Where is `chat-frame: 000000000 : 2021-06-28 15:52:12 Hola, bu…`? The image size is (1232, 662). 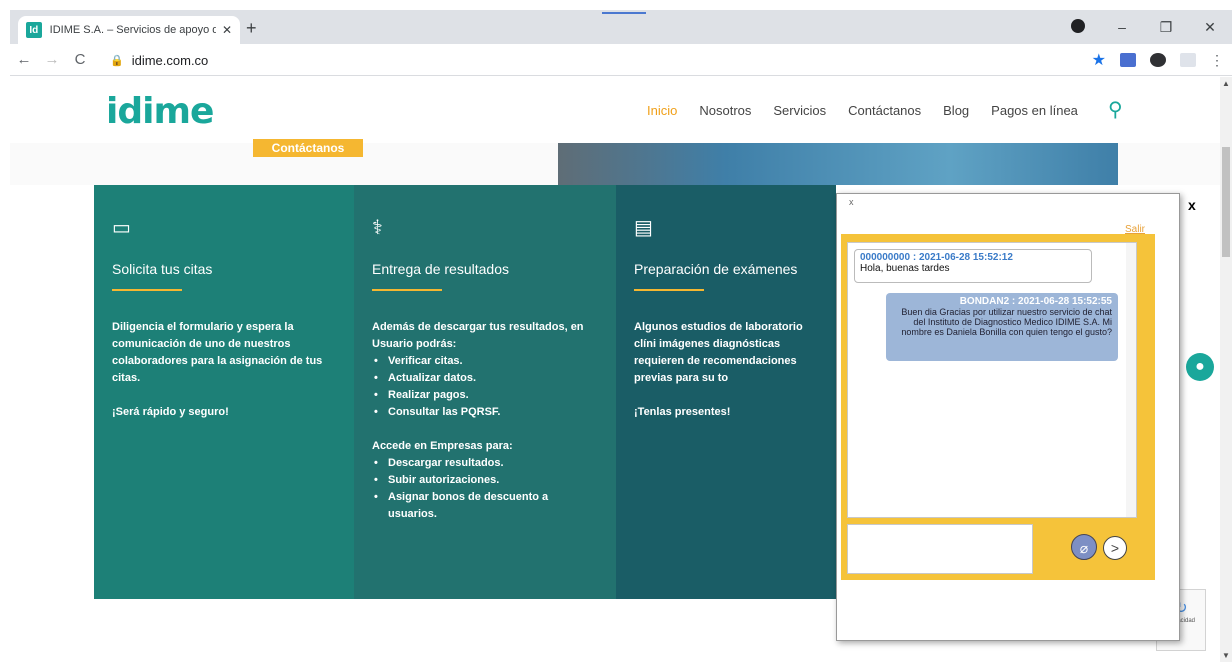
chat-frame: 000000000 : 2021-06-28 15:52:12 Hola, bu… is located at coordinates (998, 407).